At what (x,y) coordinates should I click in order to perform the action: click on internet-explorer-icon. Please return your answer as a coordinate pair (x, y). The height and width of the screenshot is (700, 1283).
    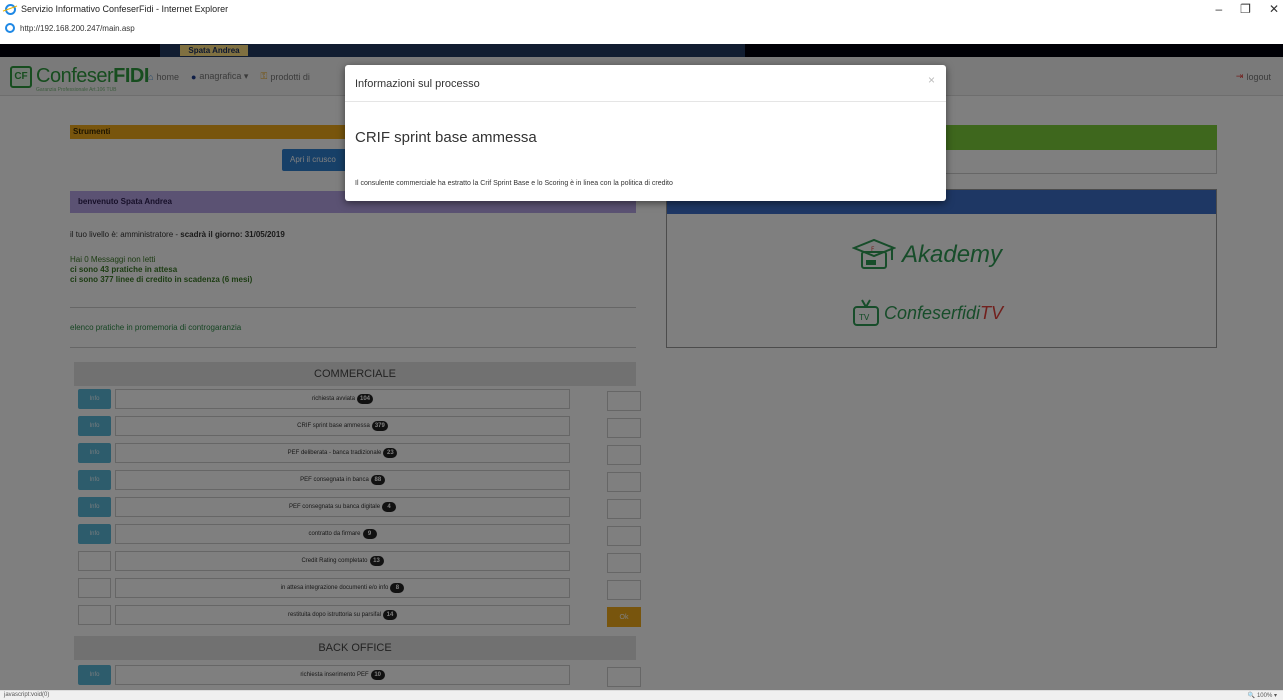
    Looking at the image, I should click on (10, 9).